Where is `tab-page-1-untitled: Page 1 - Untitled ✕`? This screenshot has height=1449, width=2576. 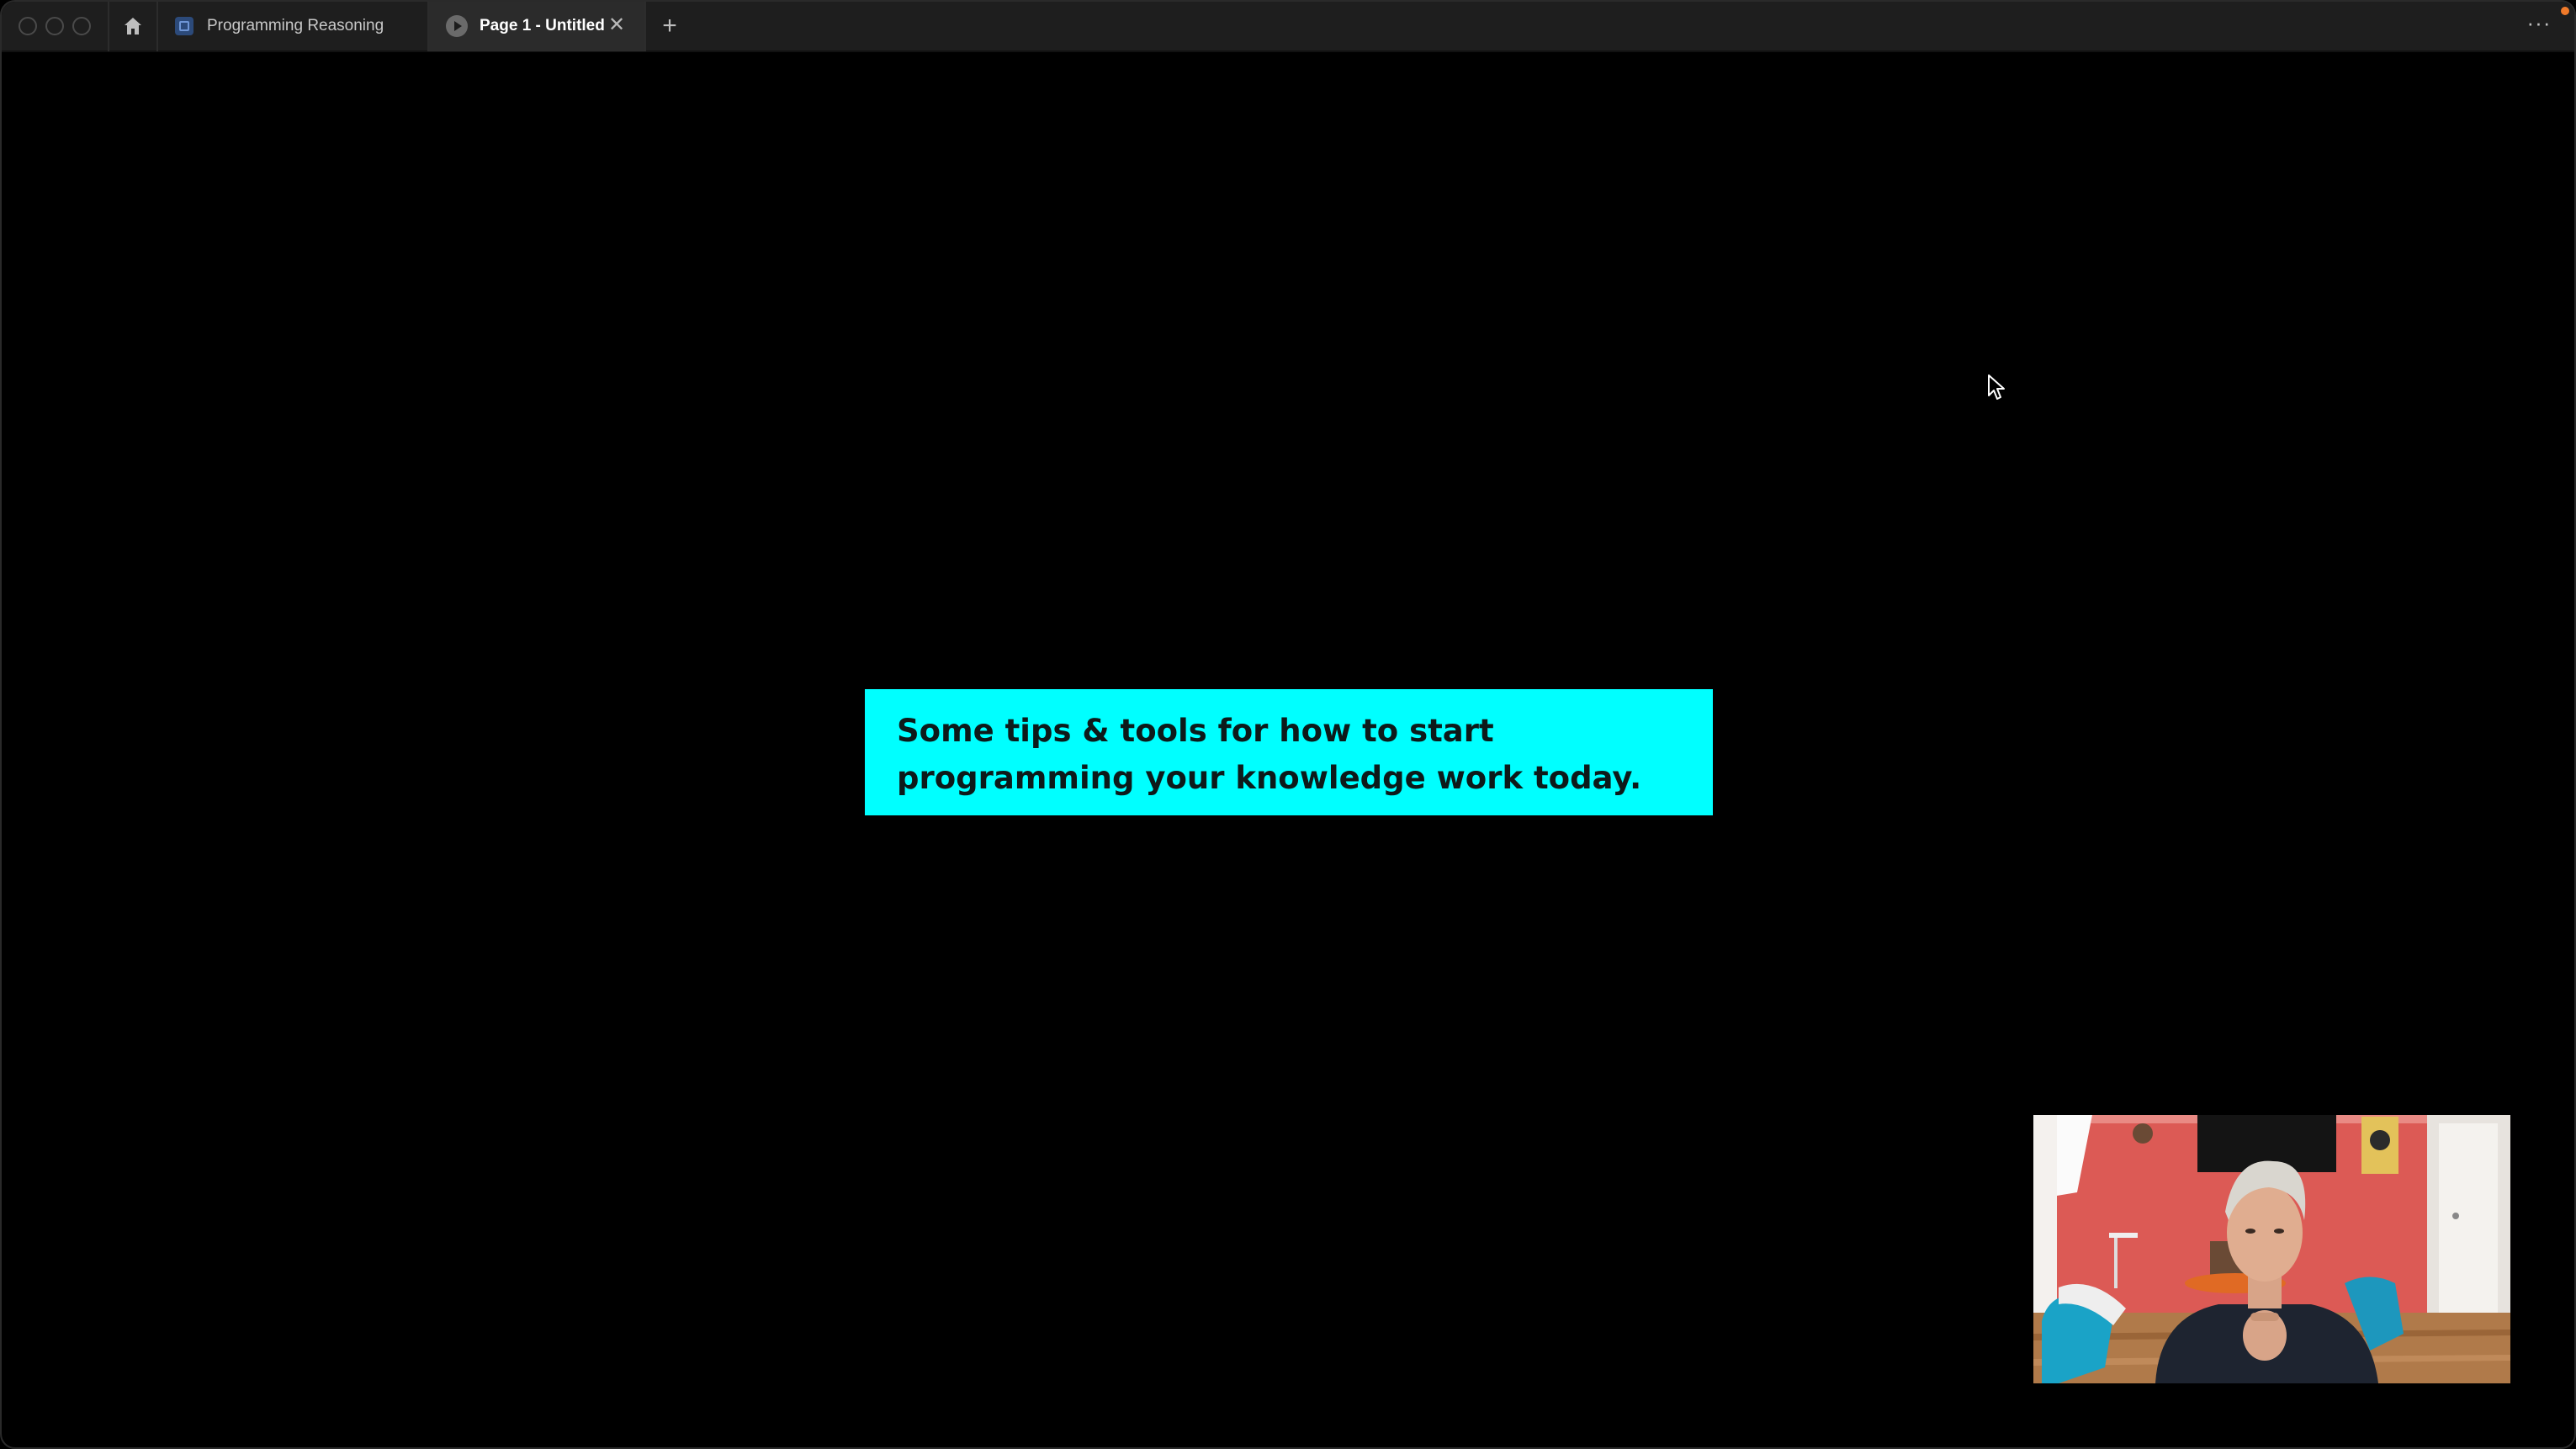
tab-page-1-untitled: Page 1 - Untitled ✕ is located at coordinates (537, 26).